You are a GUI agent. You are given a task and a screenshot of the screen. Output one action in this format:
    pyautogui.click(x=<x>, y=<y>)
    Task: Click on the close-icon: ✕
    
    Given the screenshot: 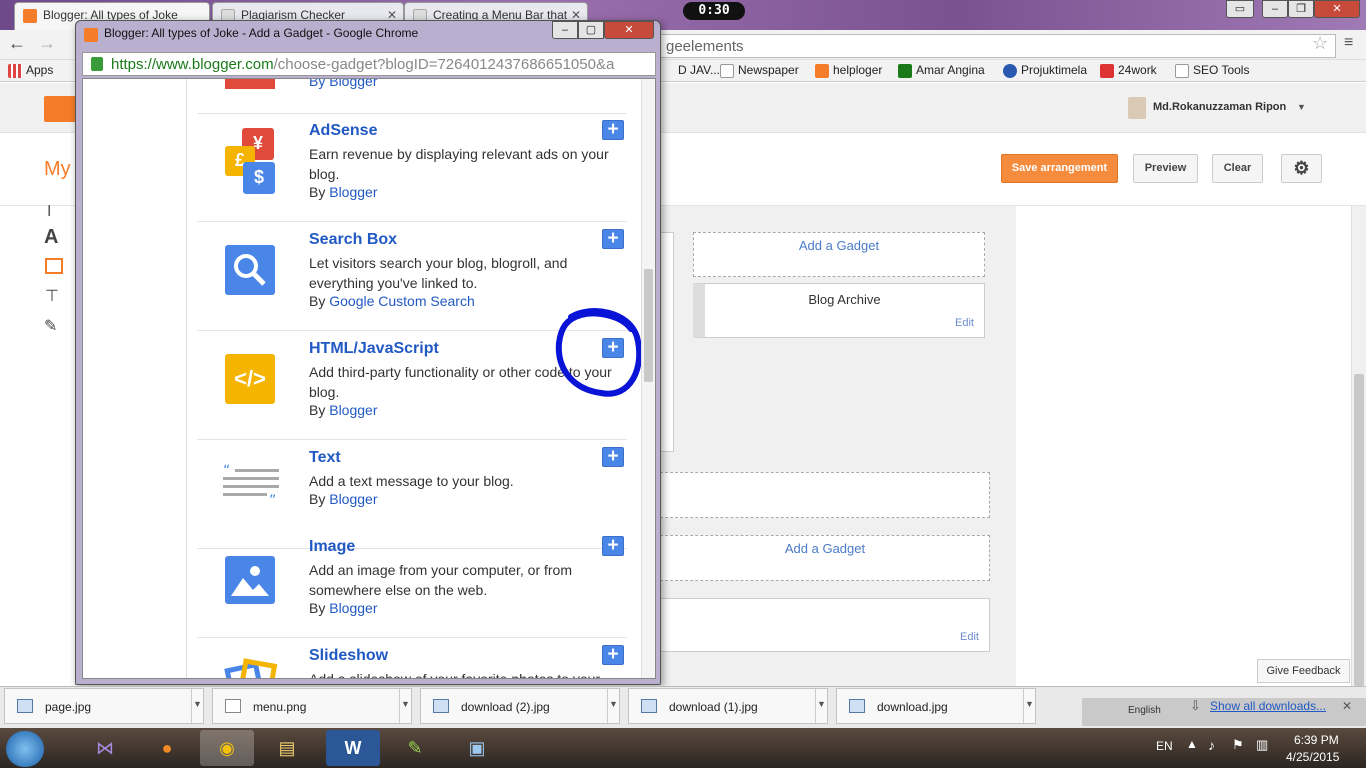 What is the action you would take?
    pyautogui.click(x=1347, y=706)
    